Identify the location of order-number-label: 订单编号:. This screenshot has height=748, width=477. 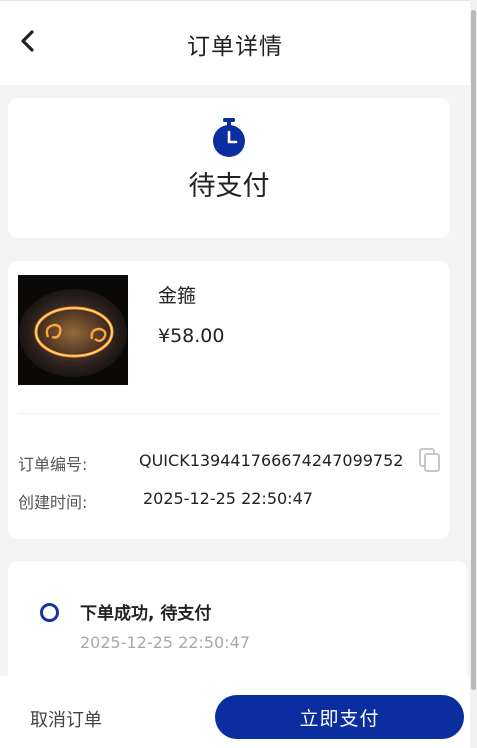
(53, 464).